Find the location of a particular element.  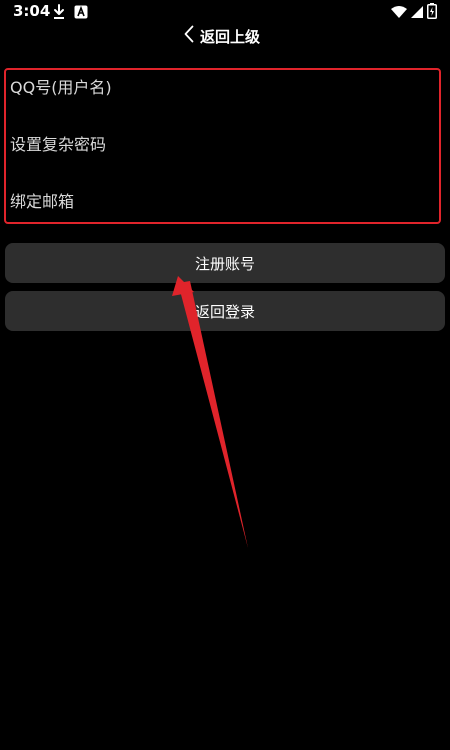

header: 返回上级 is located at coordinates (225, 36).